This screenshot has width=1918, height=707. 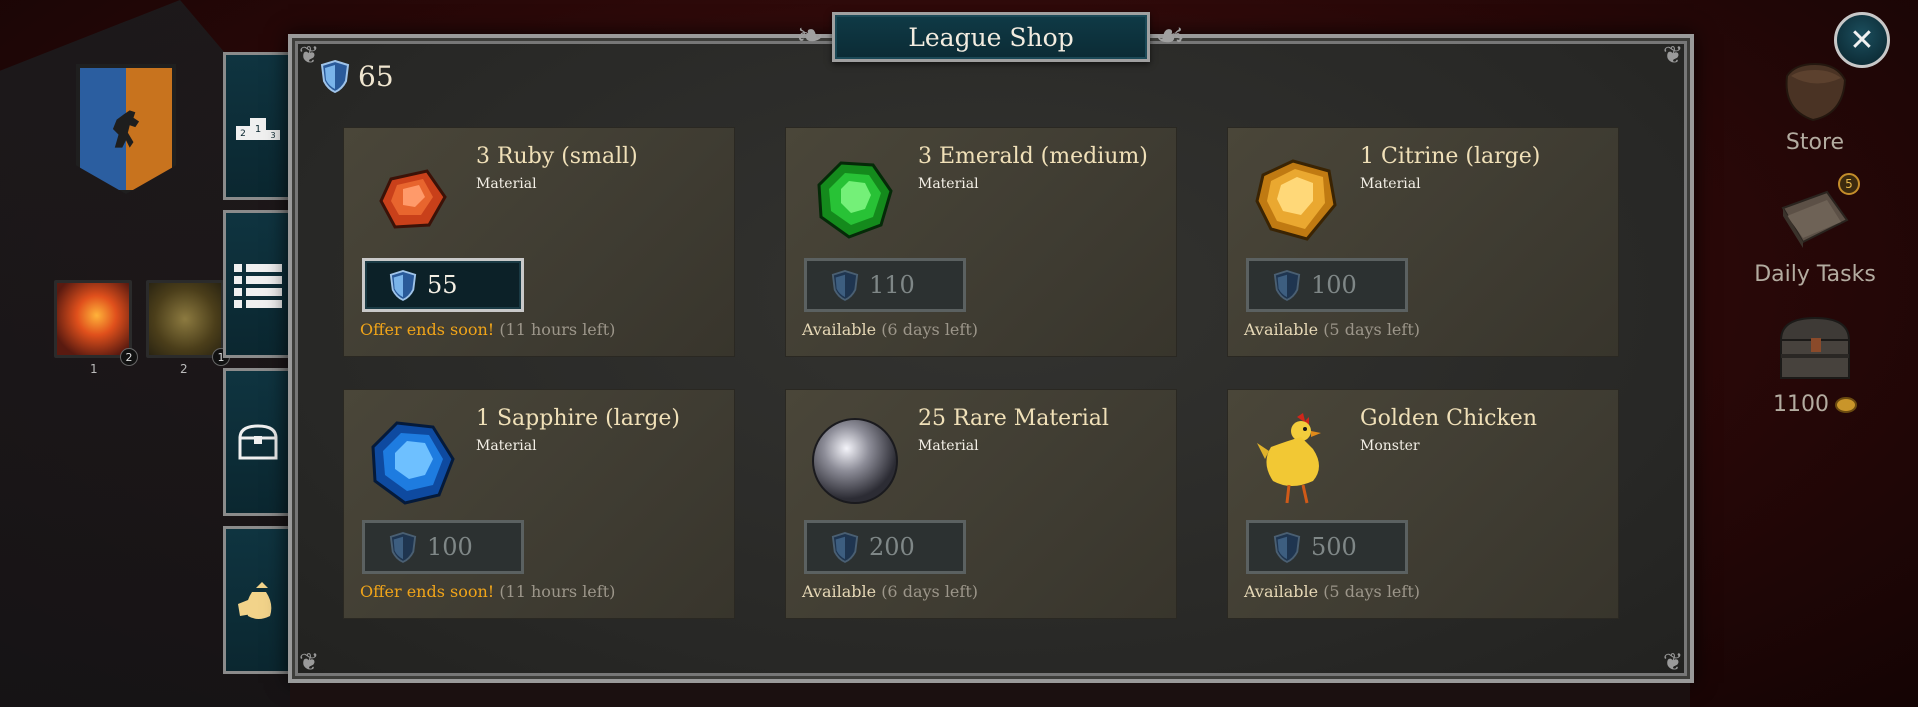 I want to click on price-value: 110, so click(x=892, y=285).